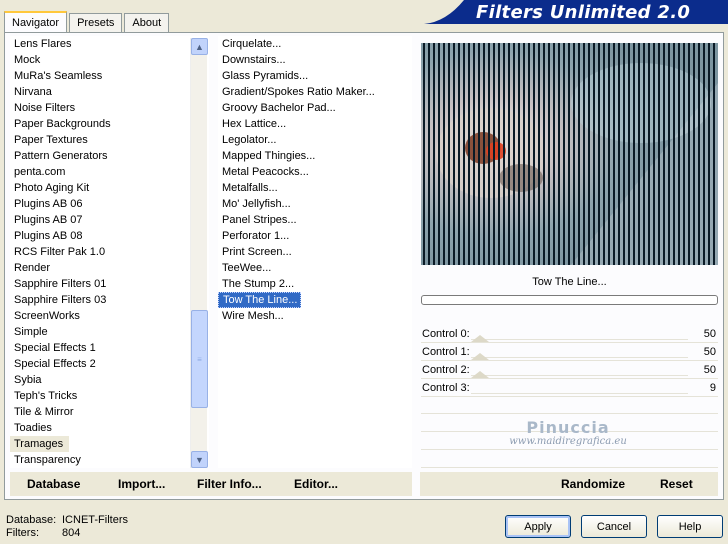 This screenshot has width=728, height=544. What do you see at coordinates (690, 526) in the screenshot?
I see `help-button: Help` at bounding box center [690, 526].